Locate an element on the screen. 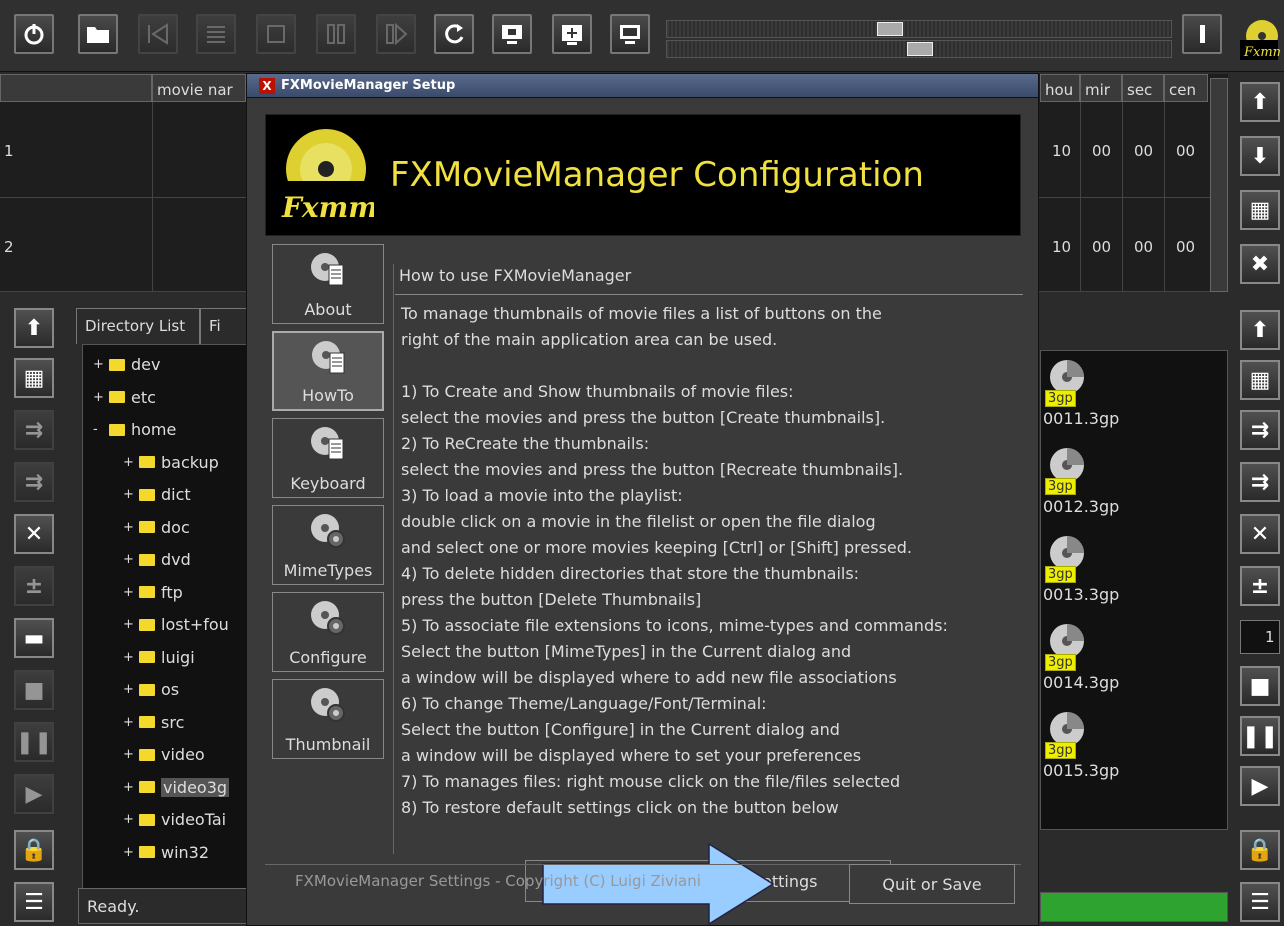 Image resolution: width=1284 pixels, height=926 pixels. pause-icon-right: ❚❚ is located at coordinates (1260, 736).